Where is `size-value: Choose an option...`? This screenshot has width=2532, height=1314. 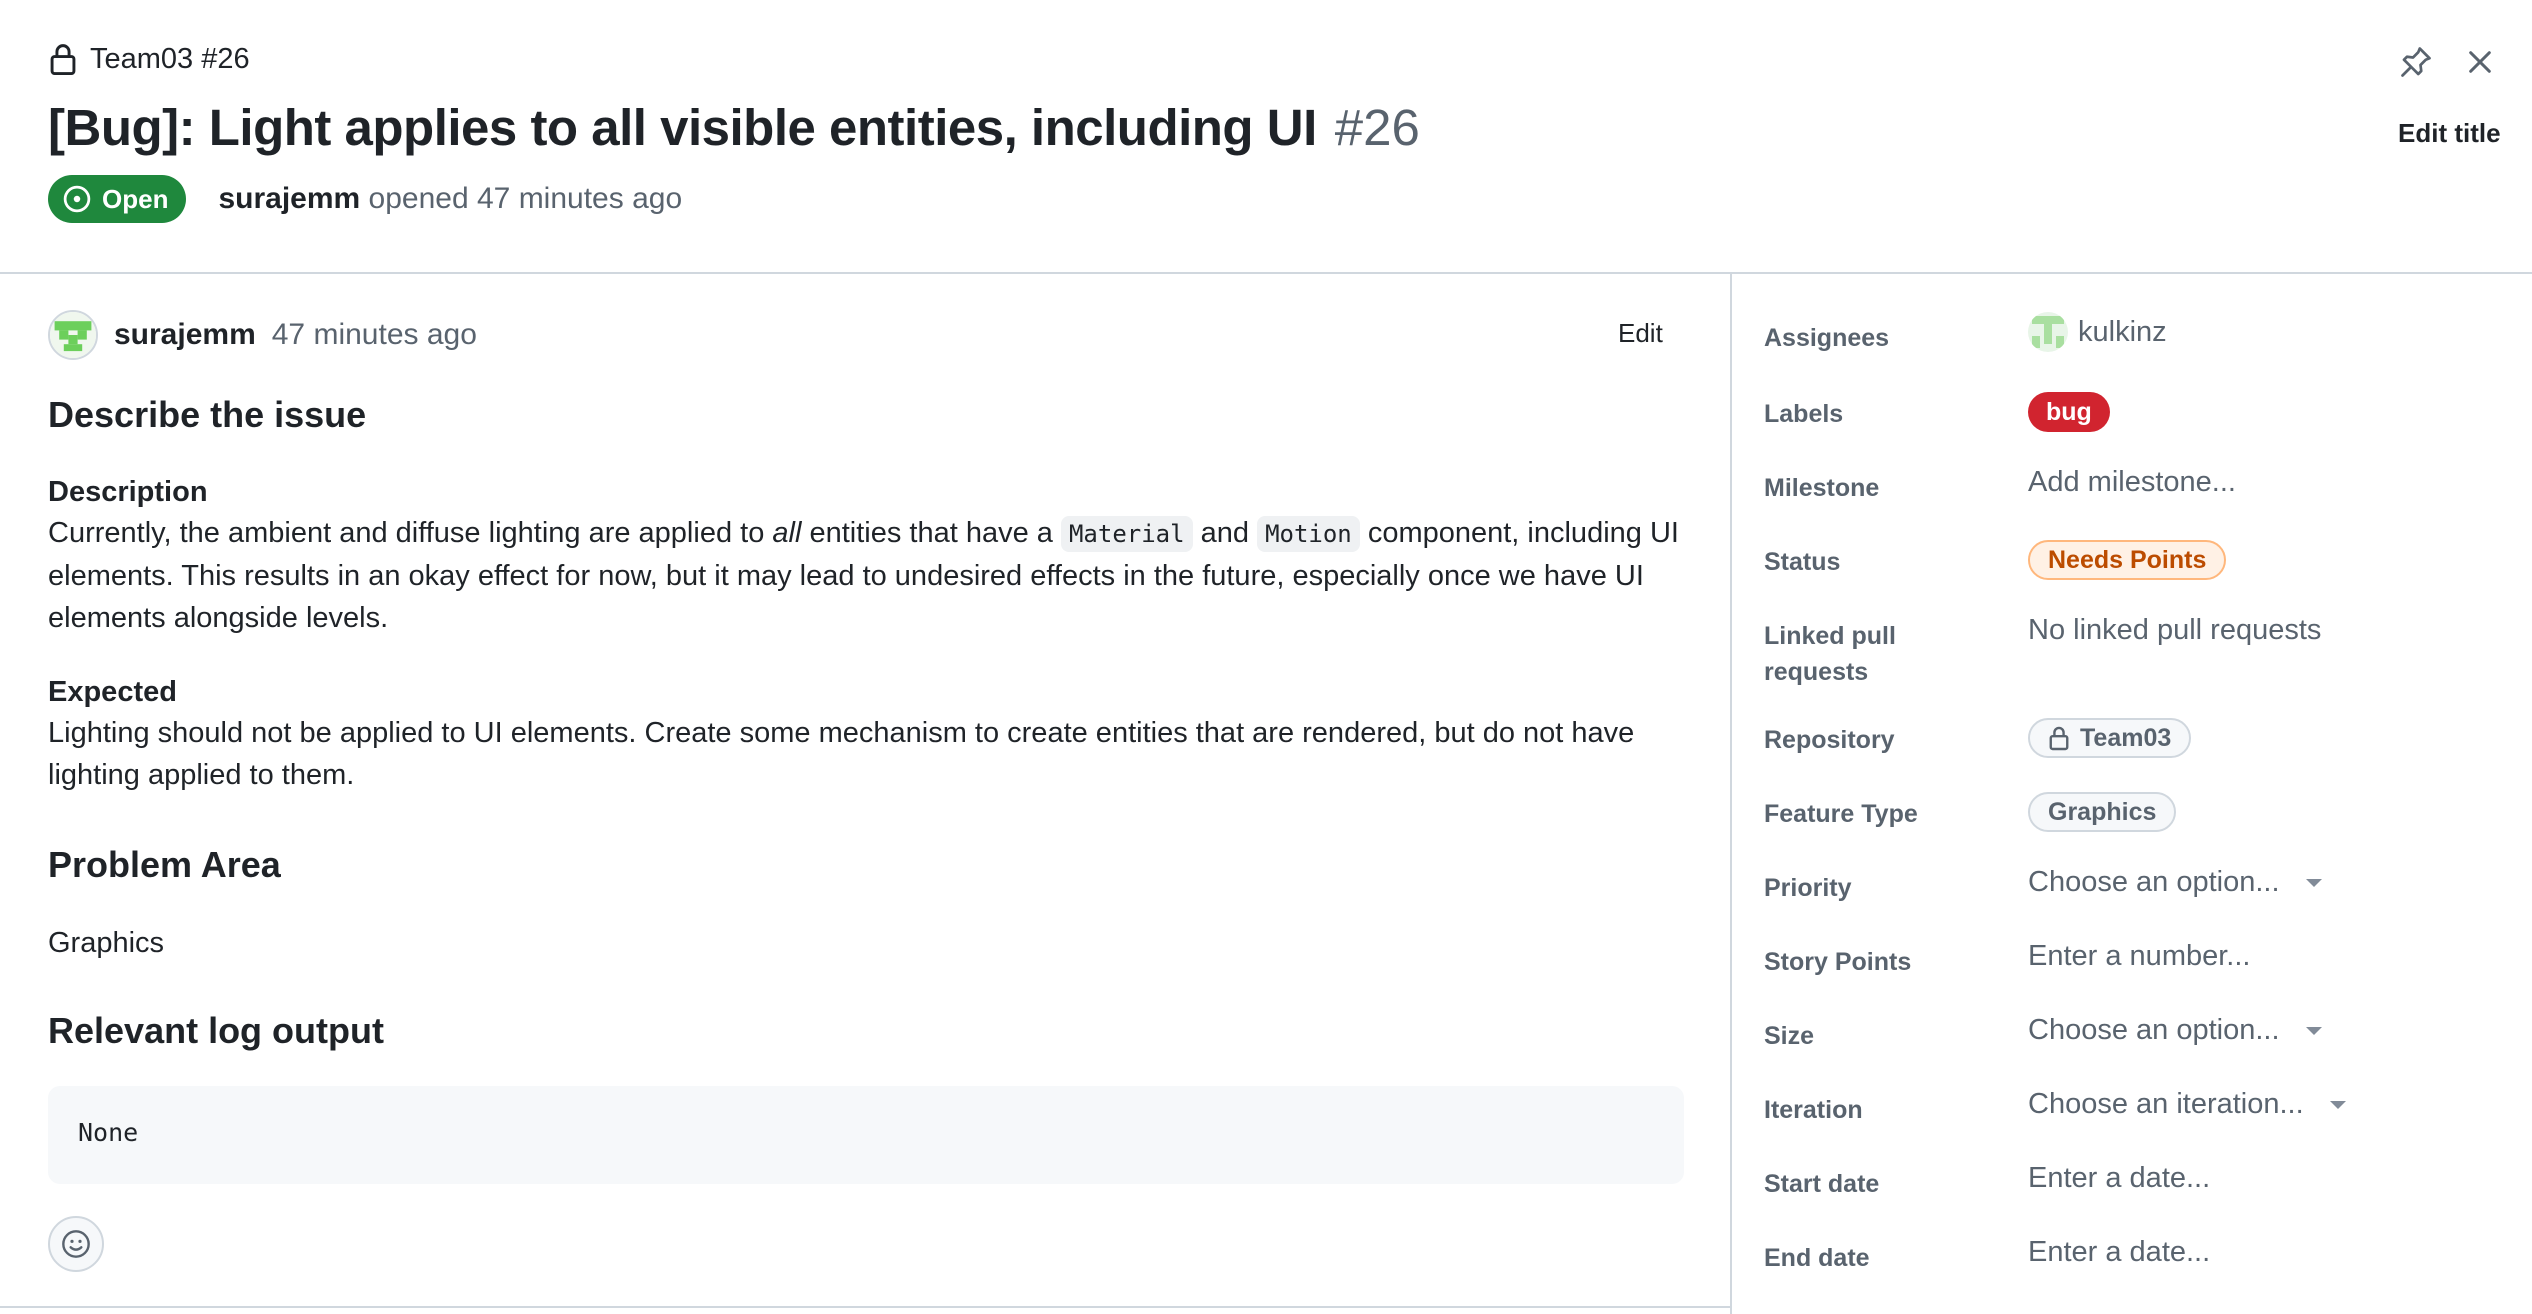
size-value: Choose an option... is located at coordinates (2154, 1030).